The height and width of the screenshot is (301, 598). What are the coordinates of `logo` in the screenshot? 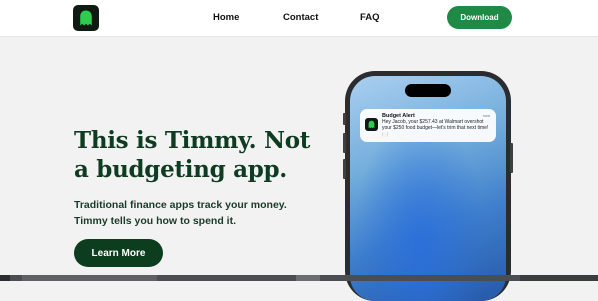 It's located at (86, 18).